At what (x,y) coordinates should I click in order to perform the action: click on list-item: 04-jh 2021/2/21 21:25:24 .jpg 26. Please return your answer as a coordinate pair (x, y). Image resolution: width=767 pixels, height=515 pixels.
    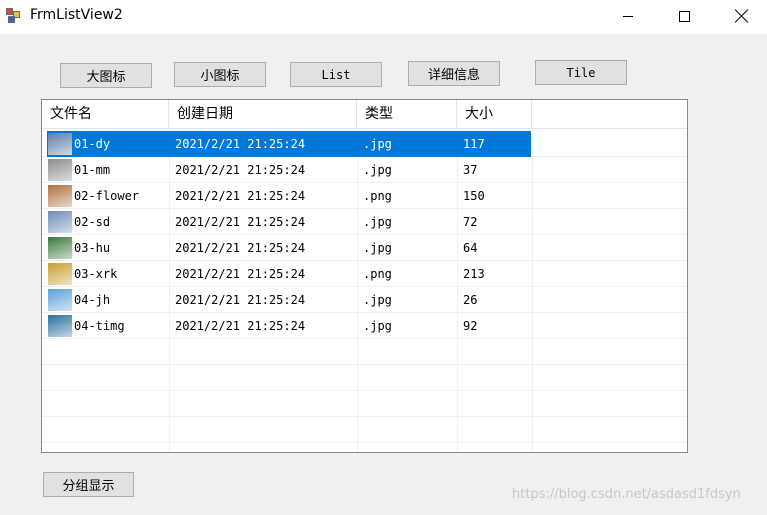
    Looking at the image, I should click on (364, 300).